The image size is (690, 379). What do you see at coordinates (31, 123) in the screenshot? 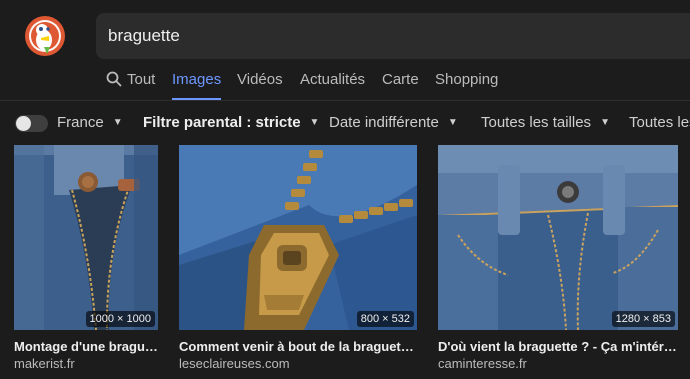
I see `region-toggle` at bounding box center [31, 123].